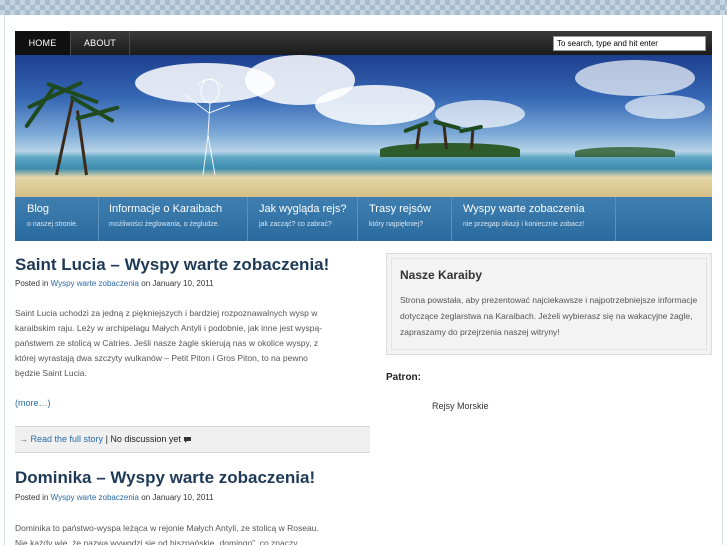 The image size is (727, 545). Describe the element at coordinates (400, 209) in the screenshot. I see `category-title: Trasy rejsów` at that location.